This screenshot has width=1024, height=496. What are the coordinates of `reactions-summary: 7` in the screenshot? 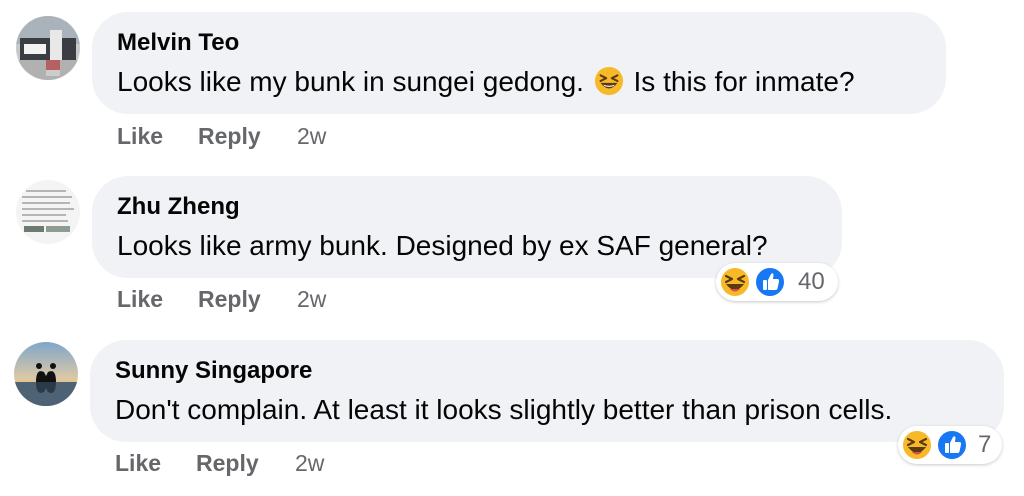 It's located at (950, 445).